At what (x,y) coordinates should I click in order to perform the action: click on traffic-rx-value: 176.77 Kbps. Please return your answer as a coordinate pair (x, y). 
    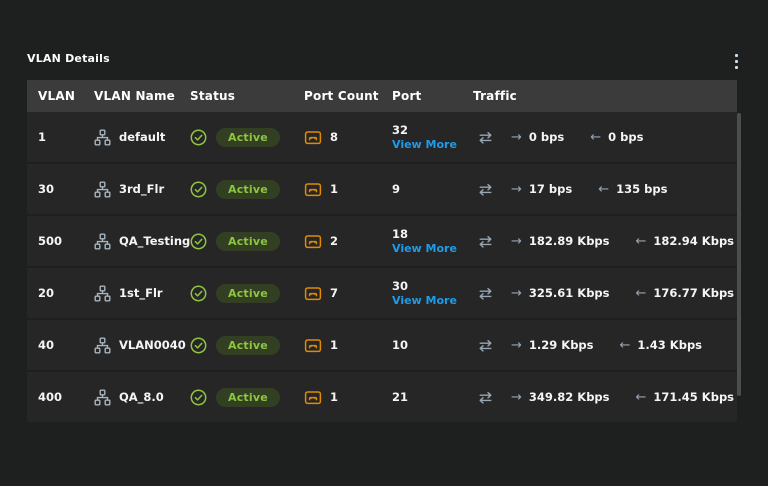
    Looking at the image, I should click on (694, 293).